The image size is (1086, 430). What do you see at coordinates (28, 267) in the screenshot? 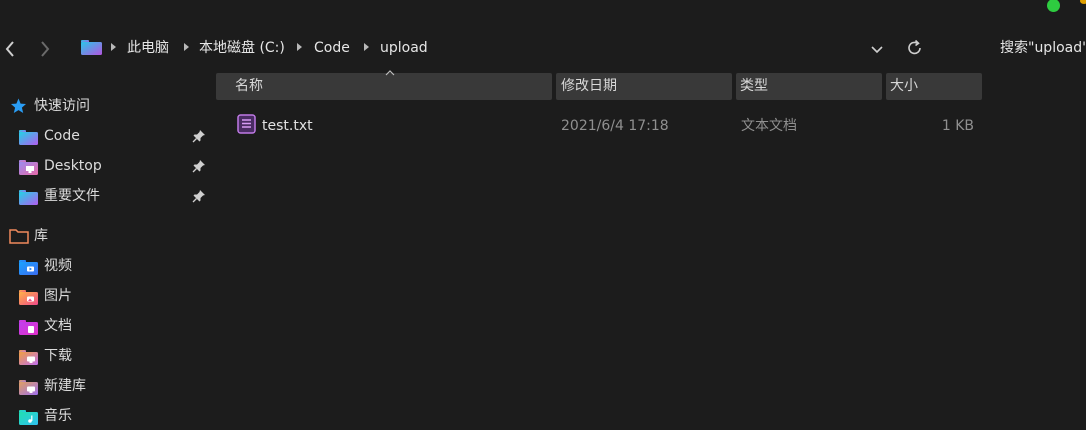
I see `video-folder-icon` at bounding box center [28, 267].